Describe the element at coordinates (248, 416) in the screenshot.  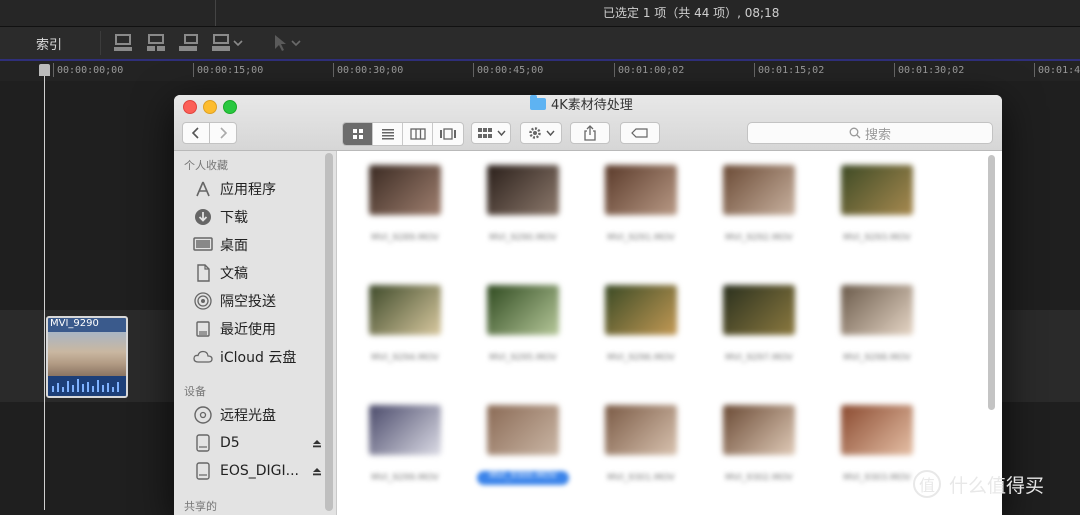
I see `sidebar-item-label: 远程光盘` at that location.